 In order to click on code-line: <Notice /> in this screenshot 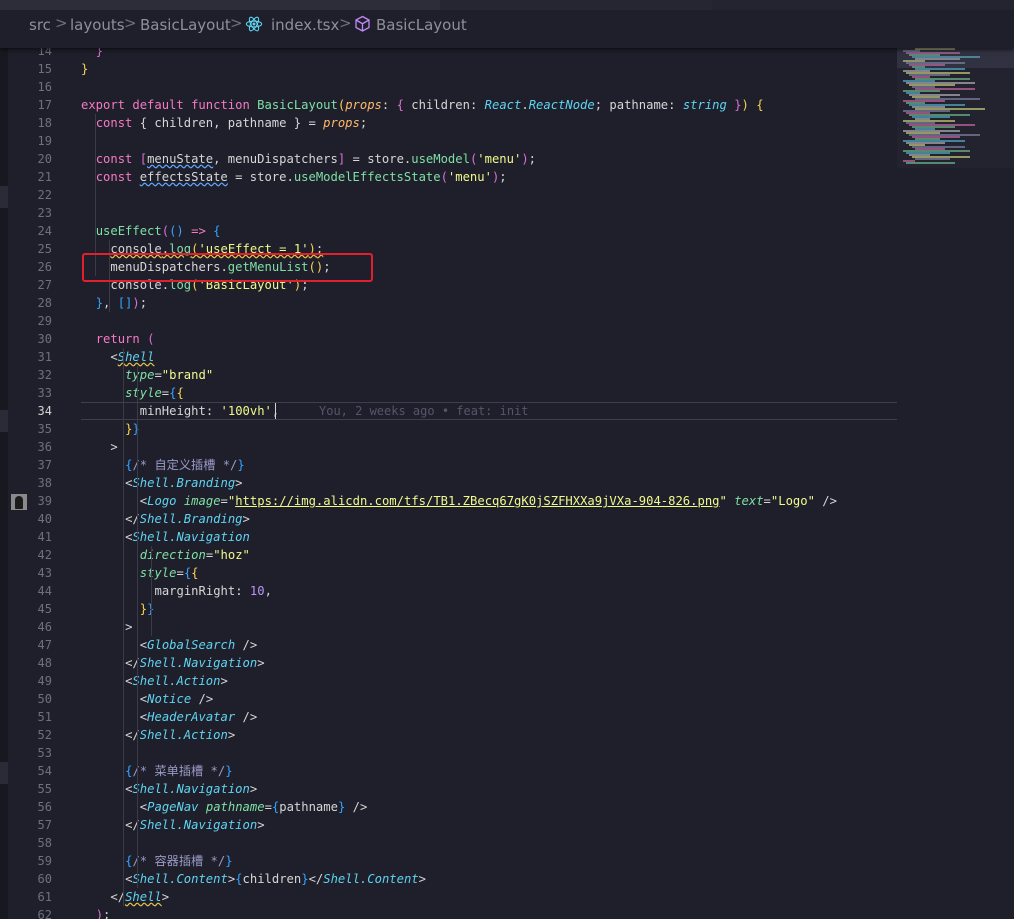, I will do `click(176, 699)`.